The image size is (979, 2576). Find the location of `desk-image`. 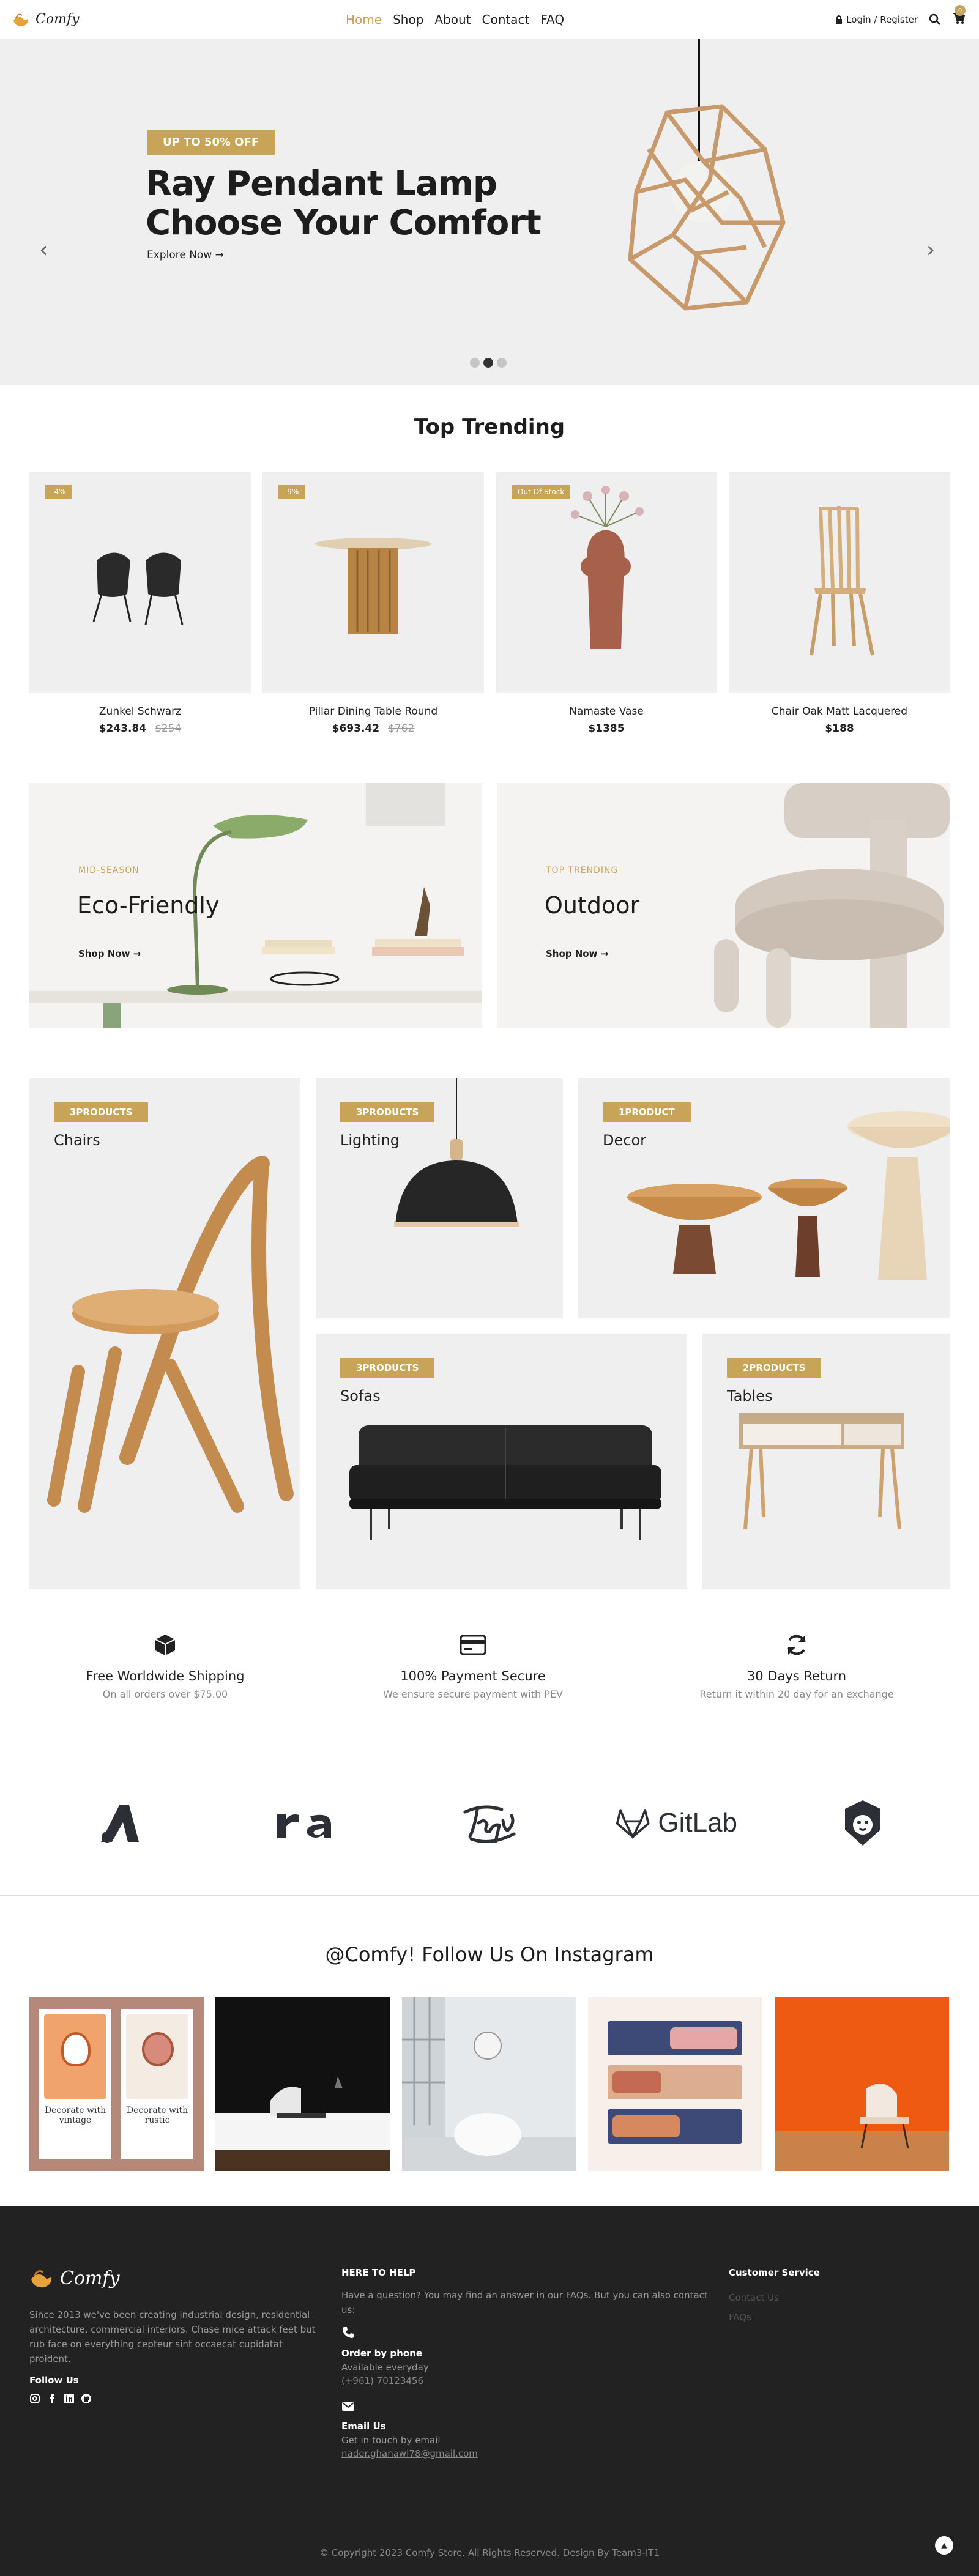

desk-image is located at coordinates (821, 1471).